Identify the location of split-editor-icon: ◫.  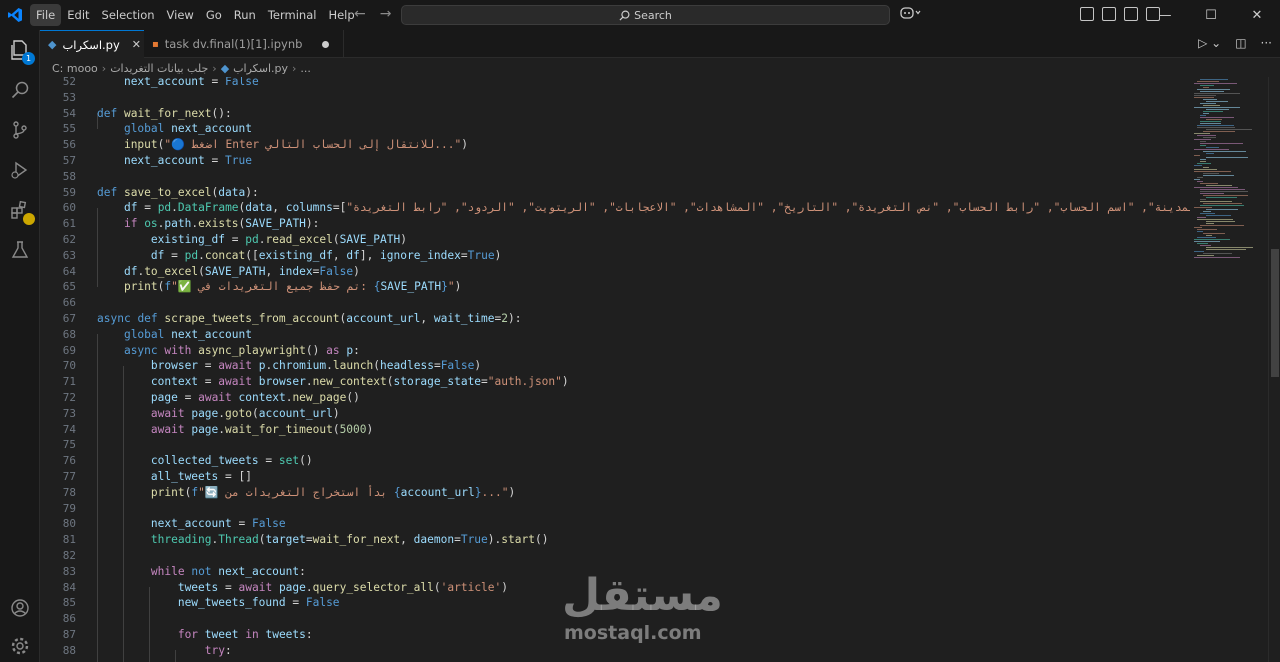
(1240, 43).